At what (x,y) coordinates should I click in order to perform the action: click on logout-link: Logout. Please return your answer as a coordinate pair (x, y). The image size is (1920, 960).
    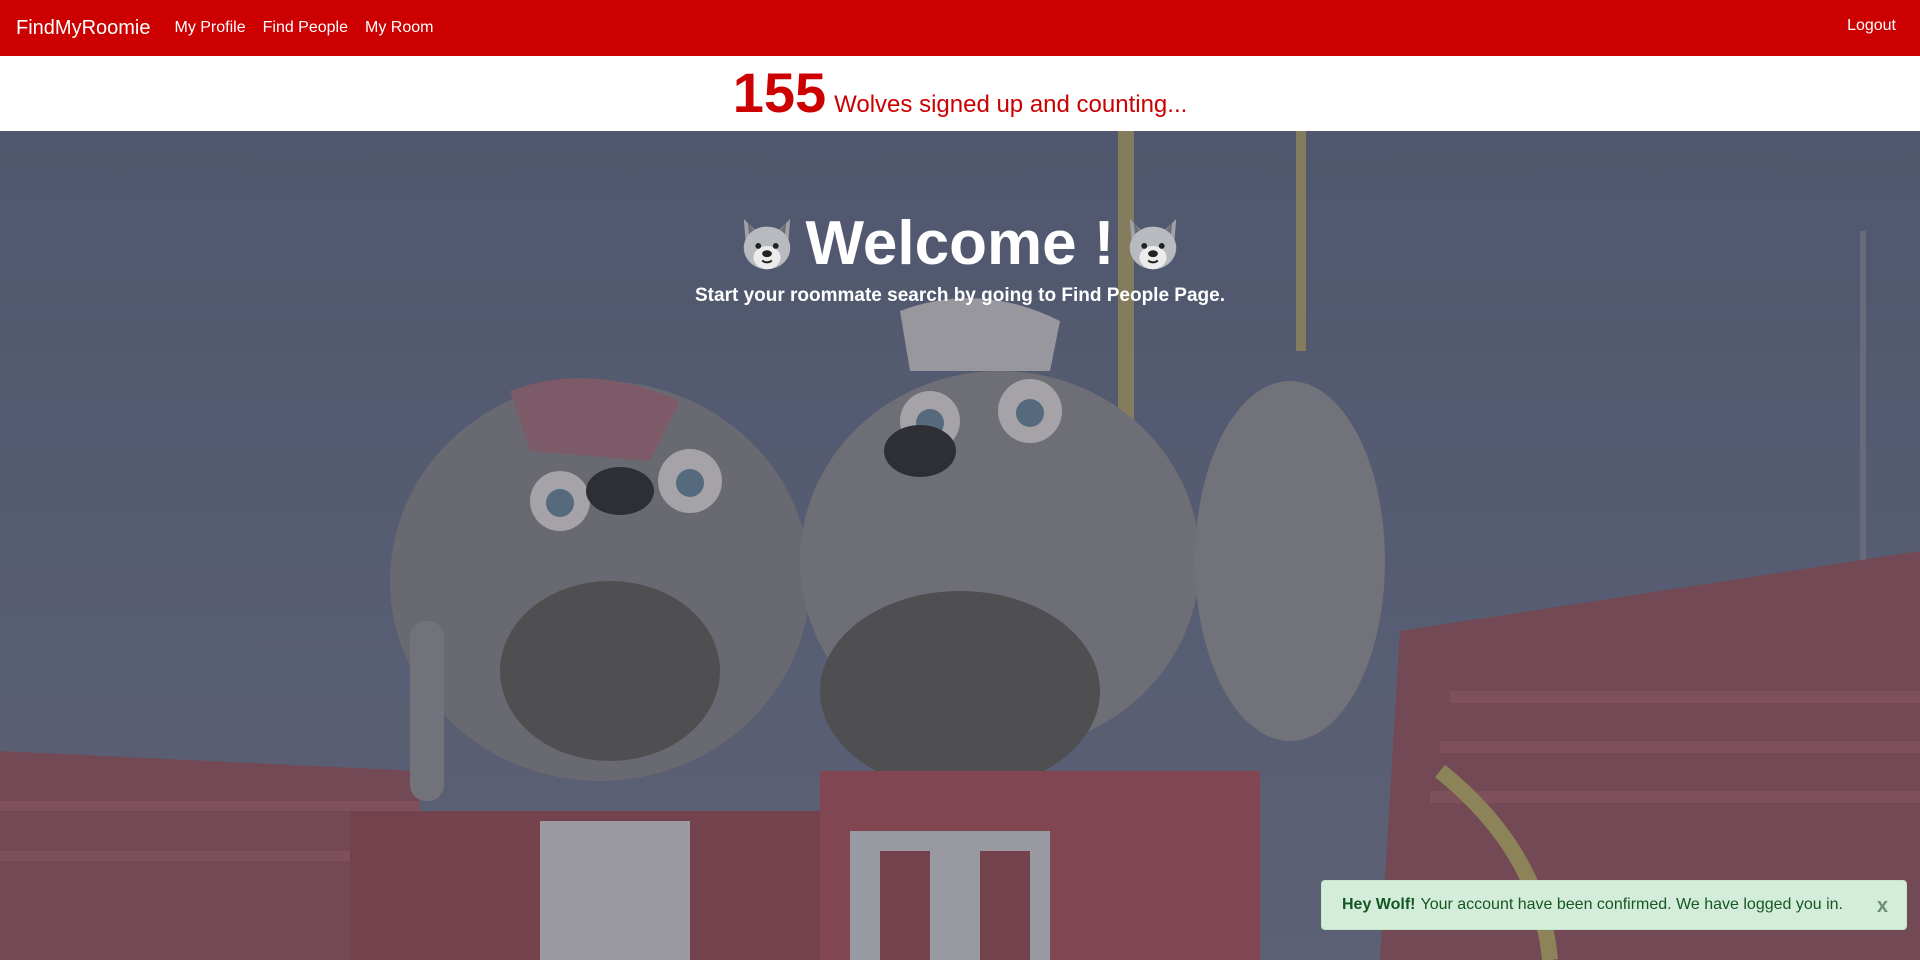
    Looking at the image, I should click on (1871, 26).